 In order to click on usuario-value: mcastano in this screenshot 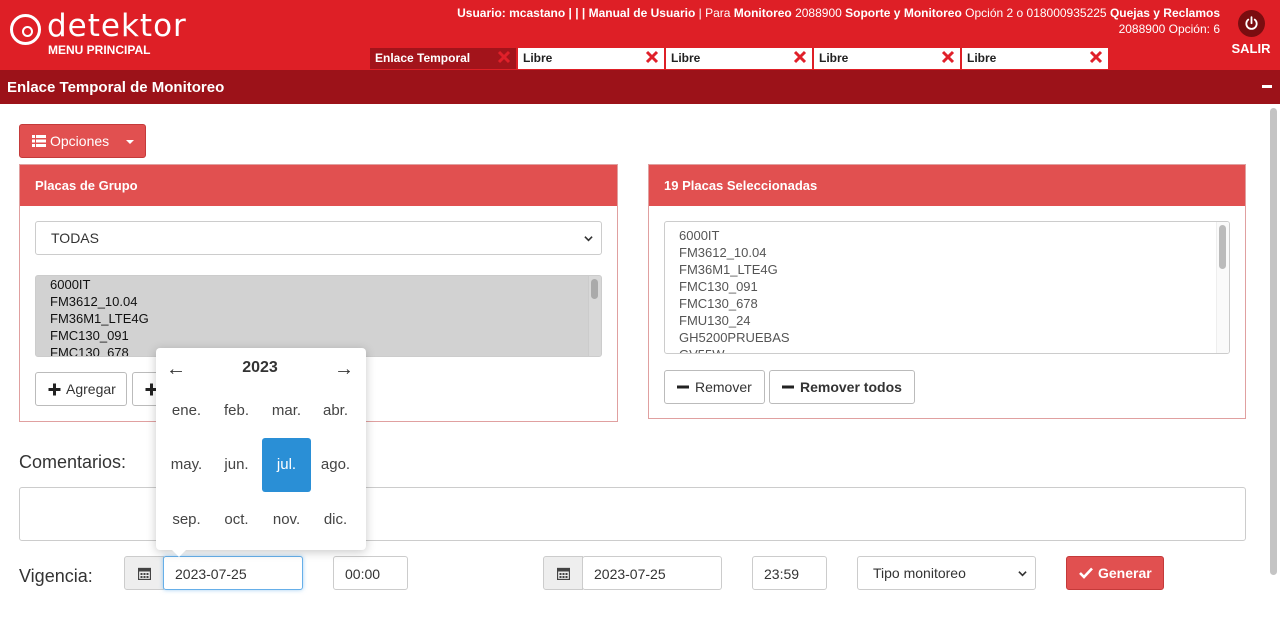, I will do `click(537, 13)`.